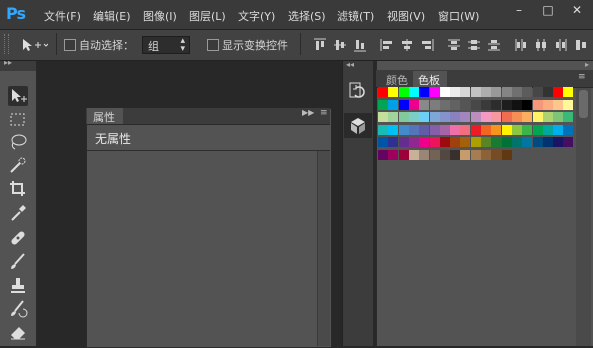  Describe the element at coordinates (358, 125) in the screenshot. I see `3d-panel-icon` at that location.